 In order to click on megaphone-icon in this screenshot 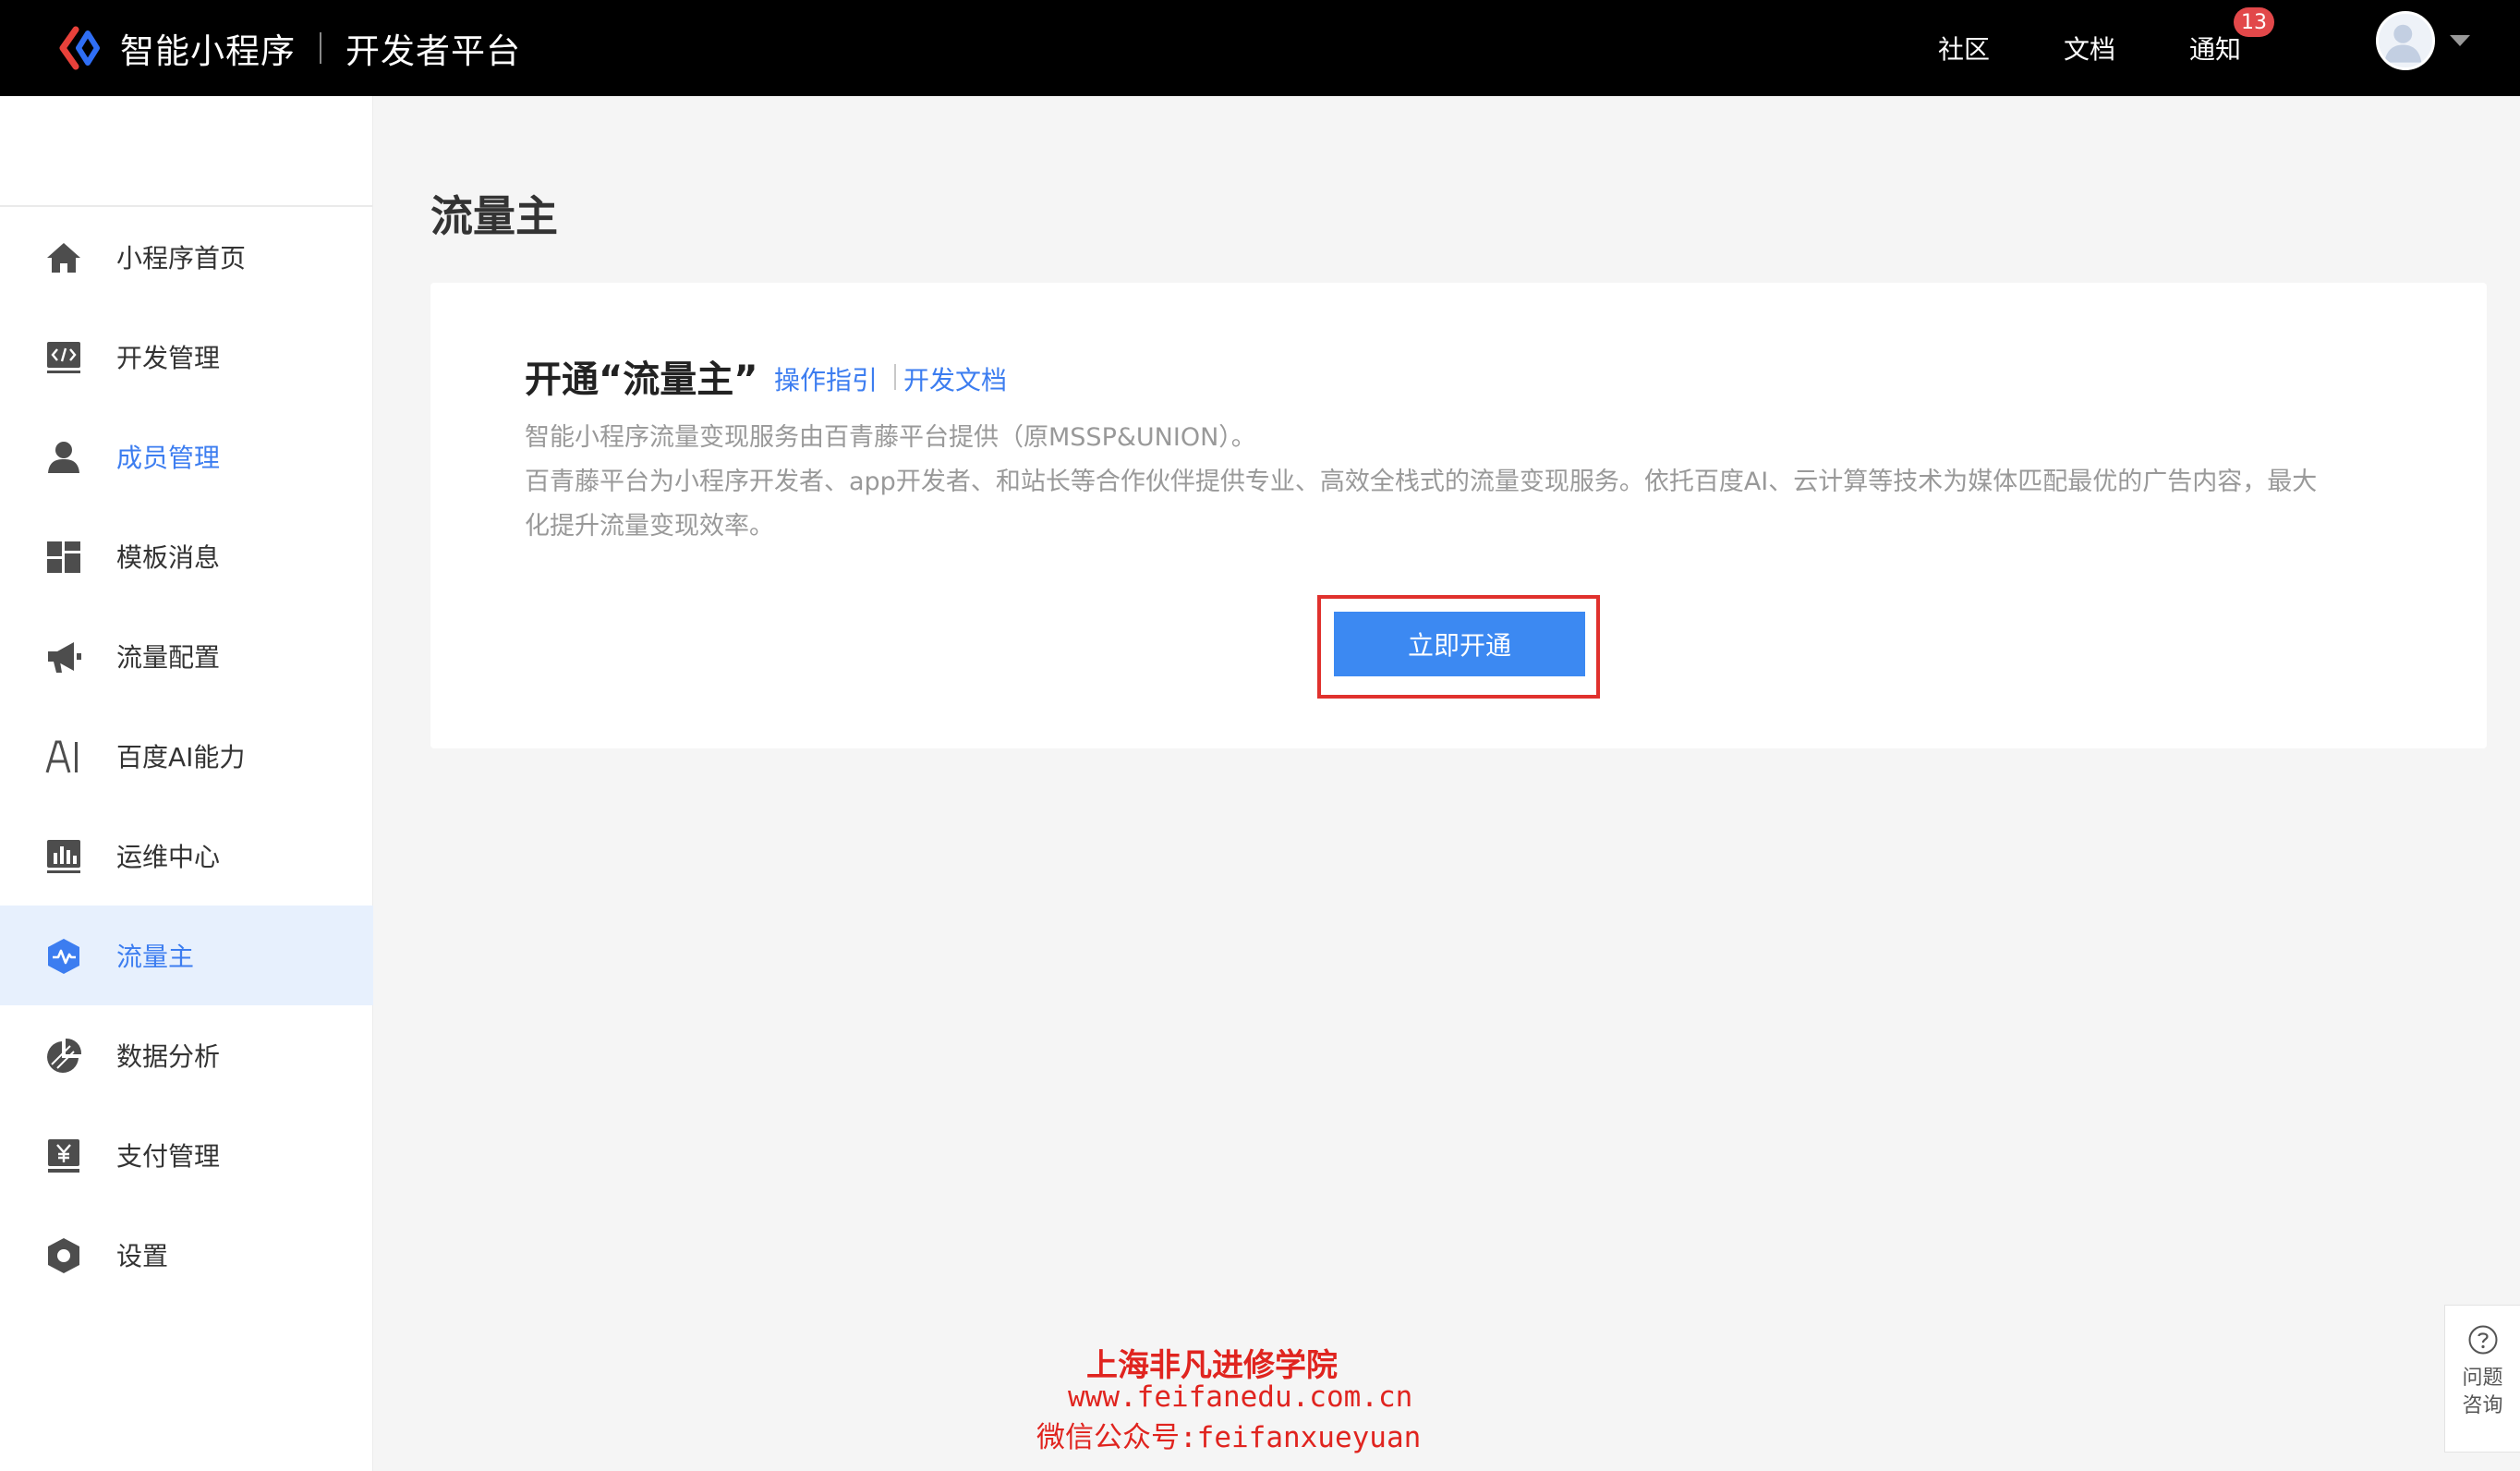, I will do `click(64, 657)`.